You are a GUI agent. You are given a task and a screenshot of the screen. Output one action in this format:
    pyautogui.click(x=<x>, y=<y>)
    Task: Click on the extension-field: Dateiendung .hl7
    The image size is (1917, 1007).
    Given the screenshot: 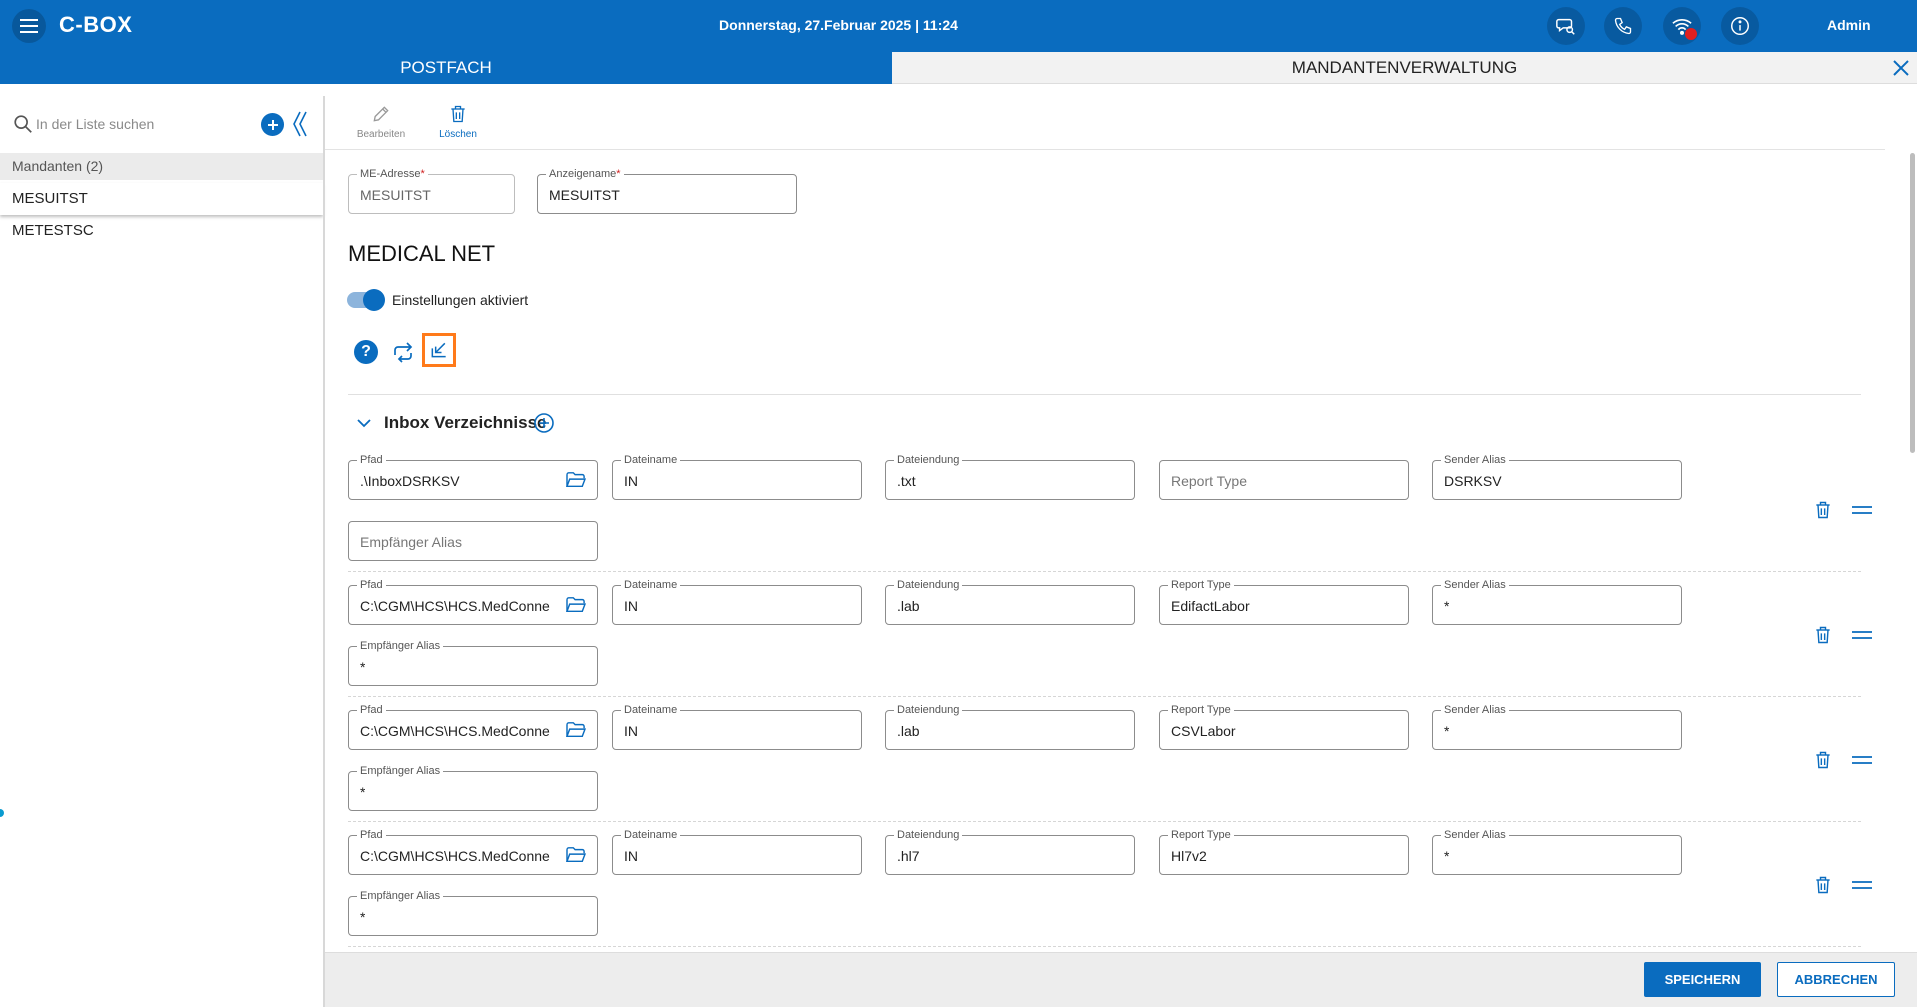 What is the action you would take?
    pyautogui.click(x=1010, y=851)
    